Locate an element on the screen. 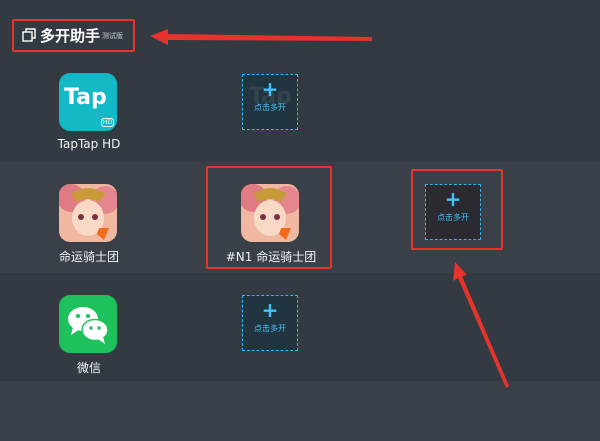 The height and width of the screenshot is (441, 600). app-label: 微信 is located at coordinates (88, 368).